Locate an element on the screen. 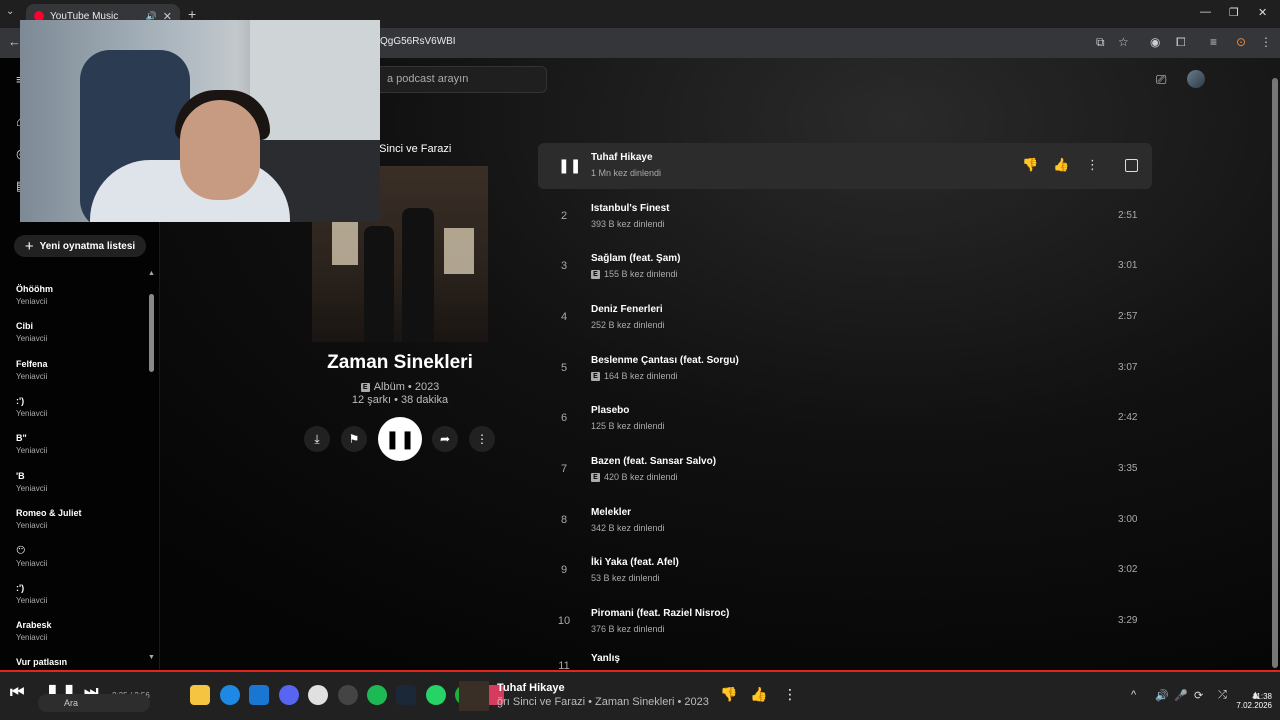 The width and height of the screenshot is (1280, 720). track-number: 5 is located at coordinates (564, 368).